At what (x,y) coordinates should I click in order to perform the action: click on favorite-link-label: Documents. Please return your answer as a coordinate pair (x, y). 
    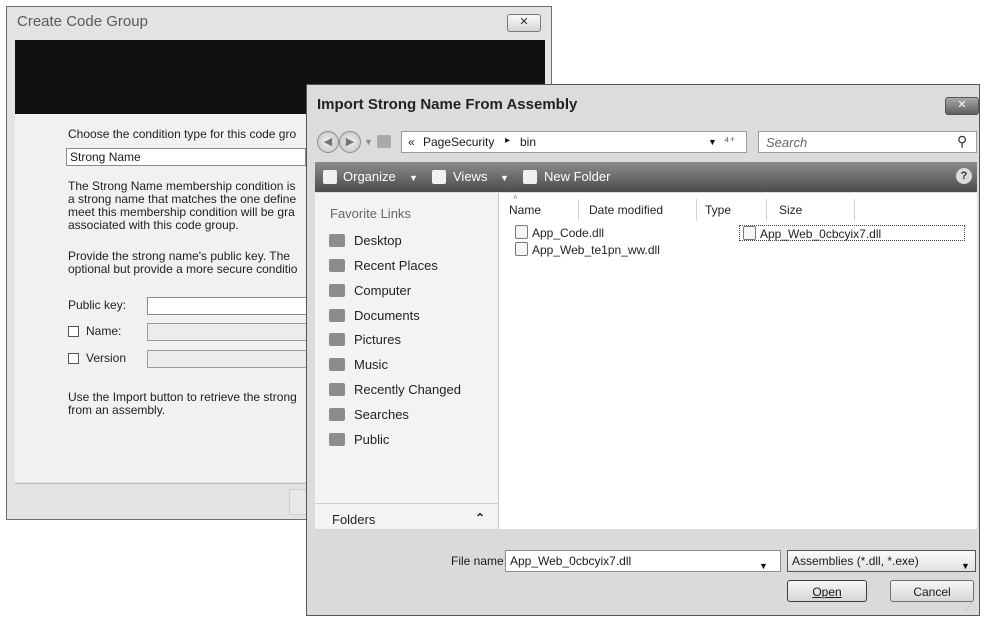
    Looking at the image, I should click on (387, 315).